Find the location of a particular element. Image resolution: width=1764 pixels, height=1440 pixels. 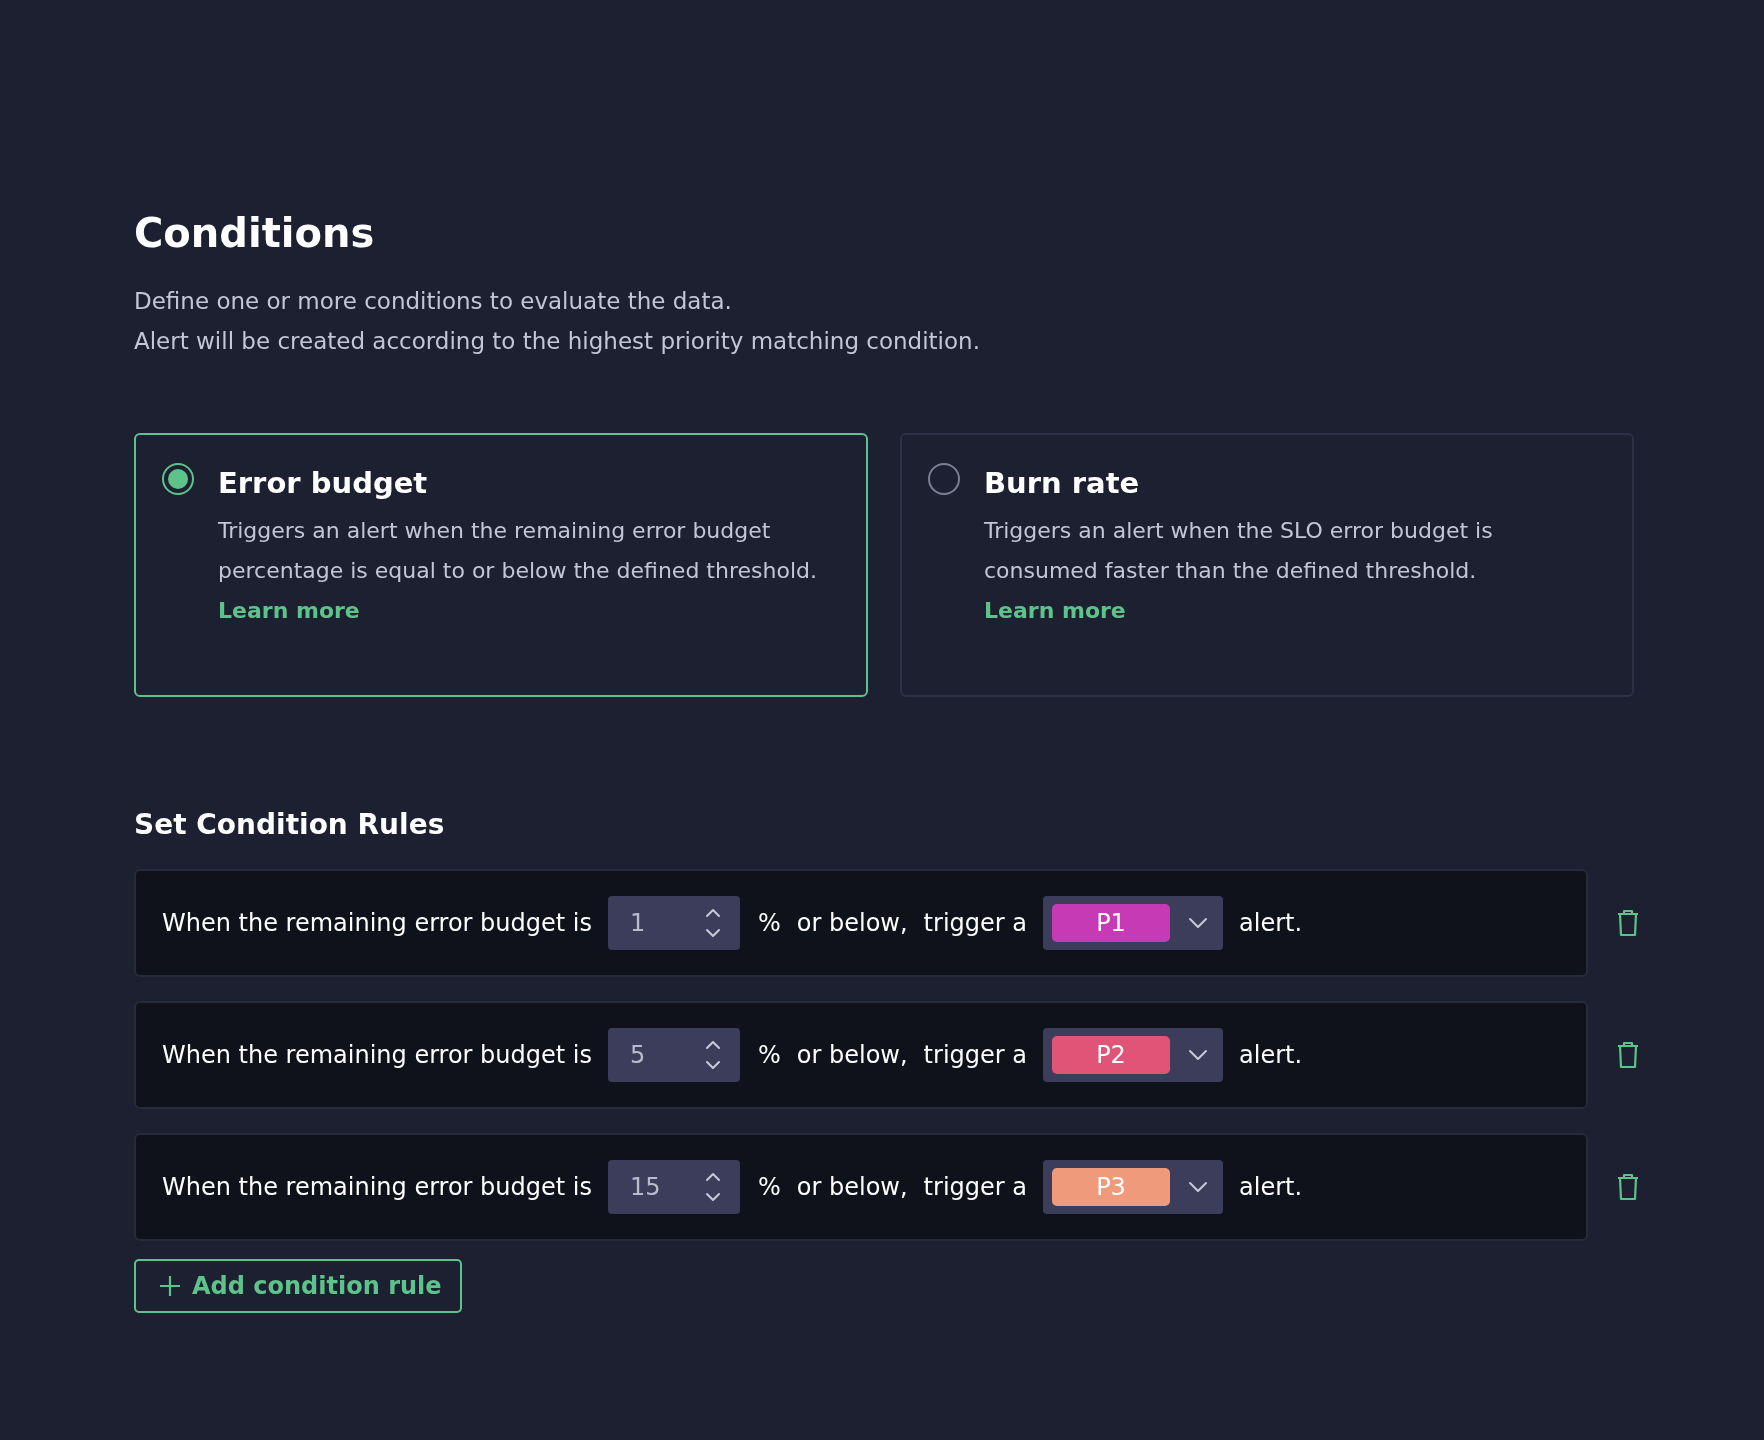

section-description: Define one or more conditions to evaluate the data. is located at coordinates (433, 301).